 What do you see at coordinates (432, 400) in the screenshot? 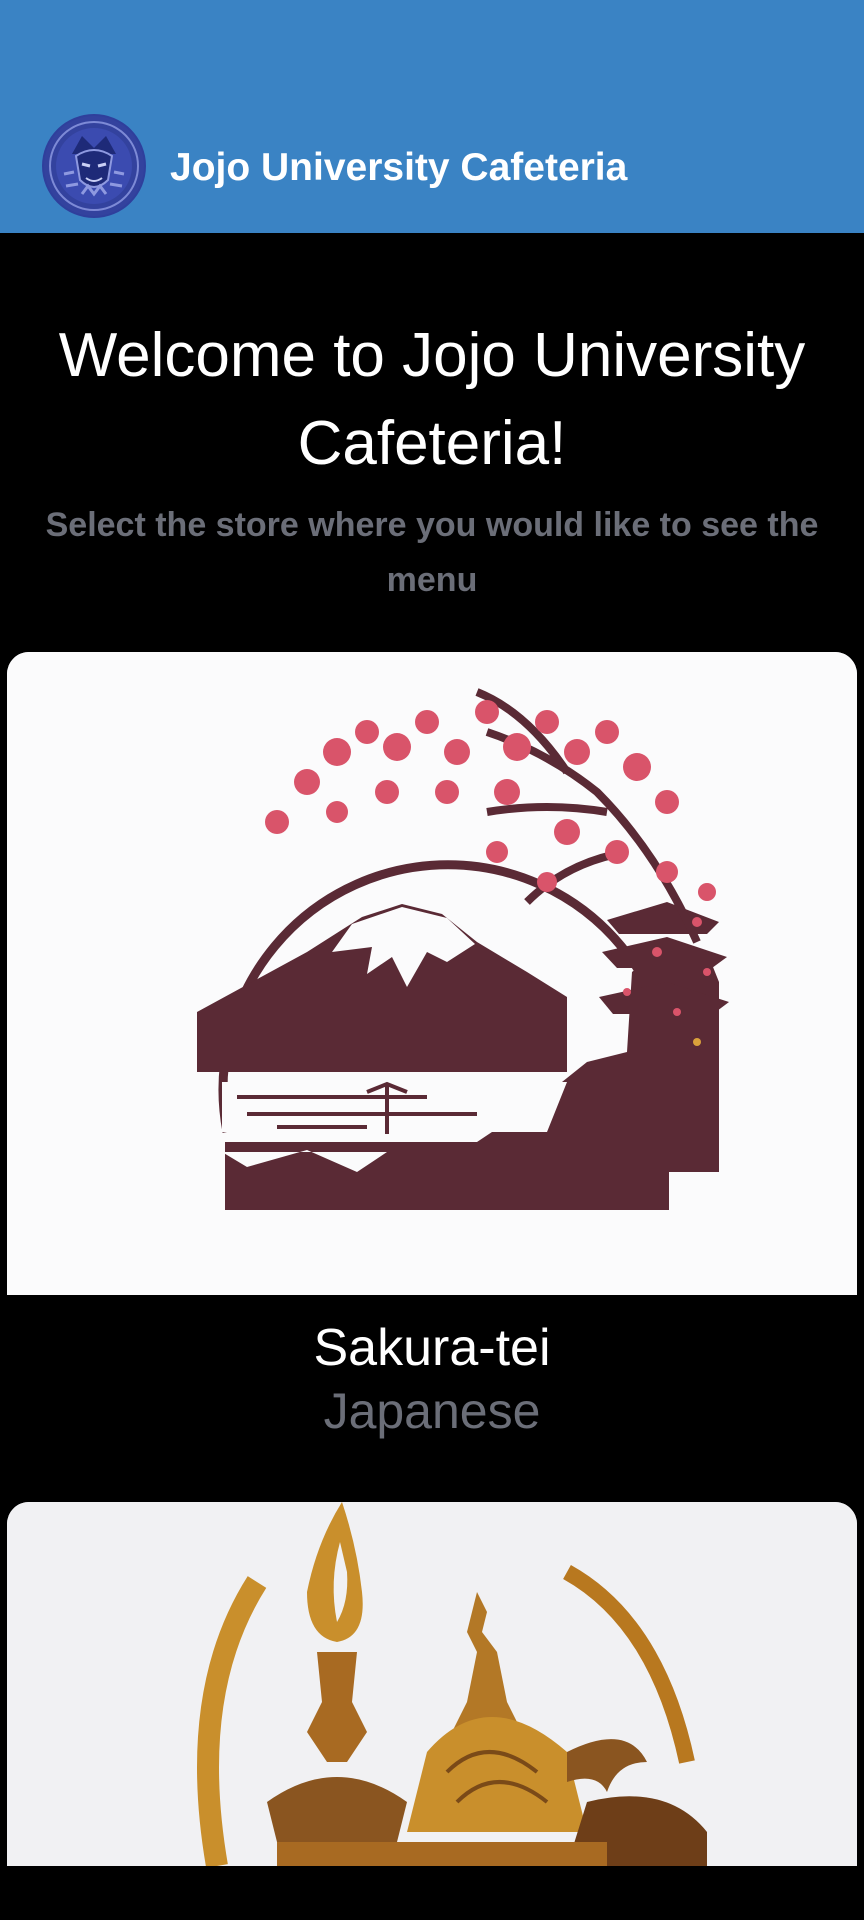
I see `welcome-heading: Welcome to Jojo University Cafeteria!` at bounding box center [432, 400].